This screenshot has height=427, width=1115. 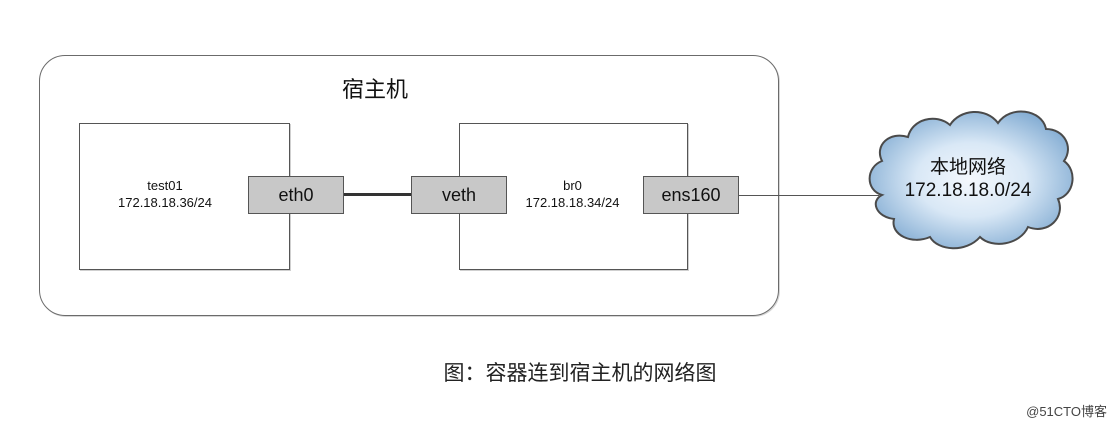 What do you see at coordinates (1066, 411) in the screenshot?
I see `watermark: @51CTO博客` at bounding box center [1066, 411].